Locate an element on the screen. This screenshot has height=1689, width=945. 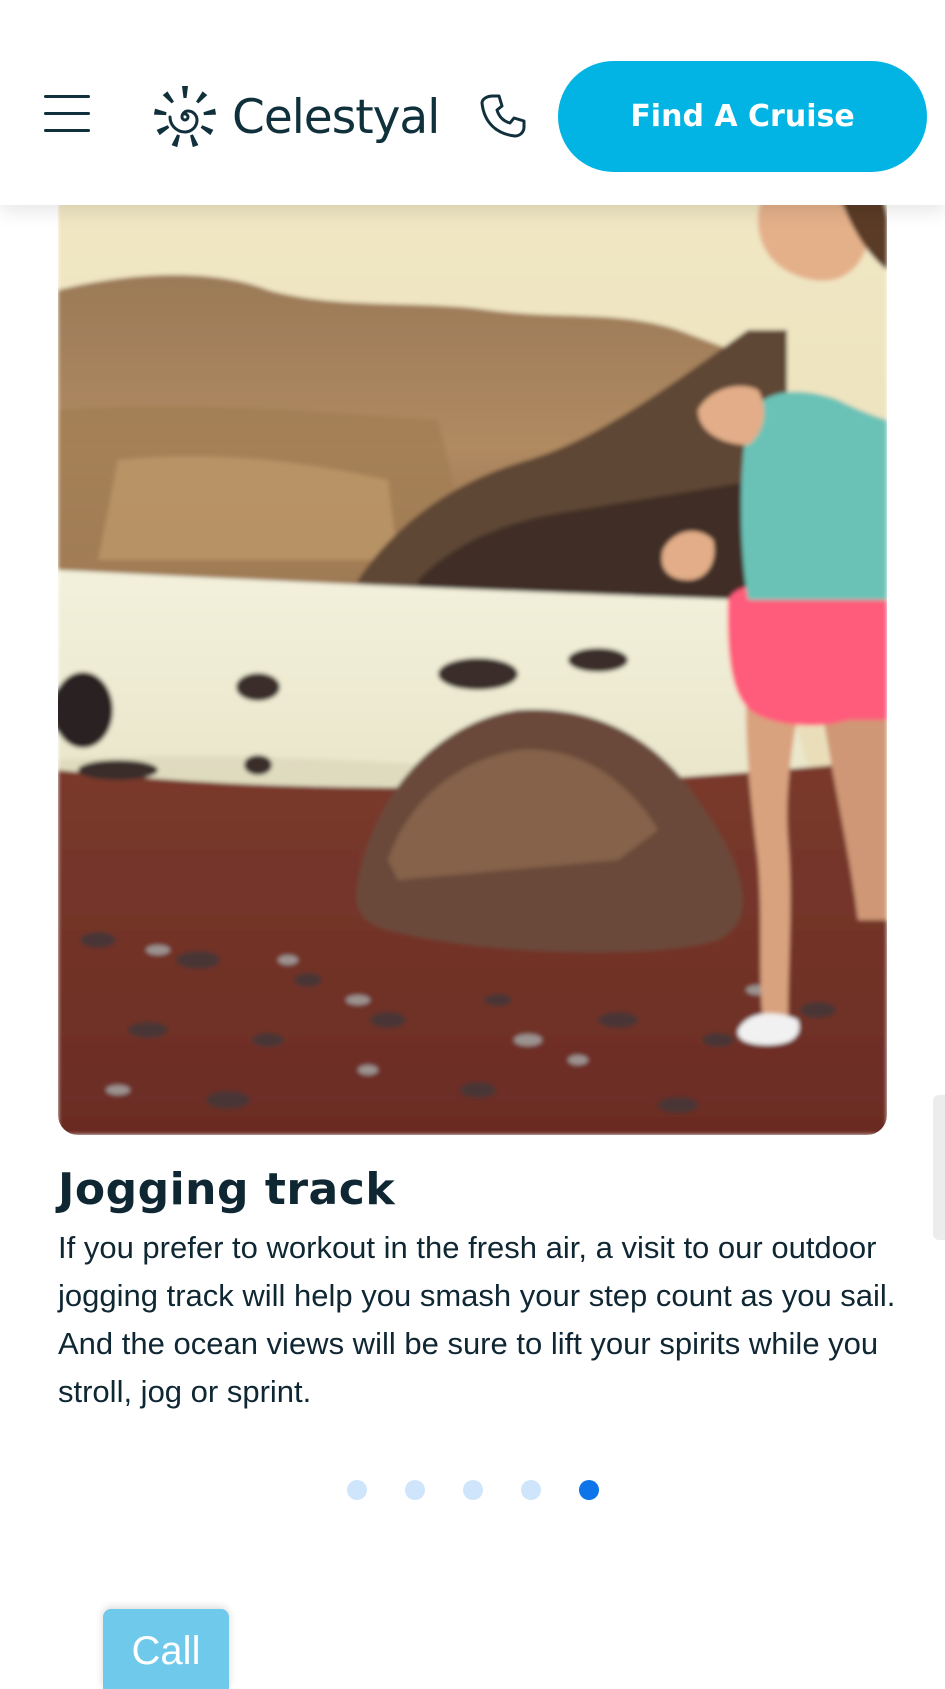
slide-title: Jogging track is located at coordinates (227, 1189).